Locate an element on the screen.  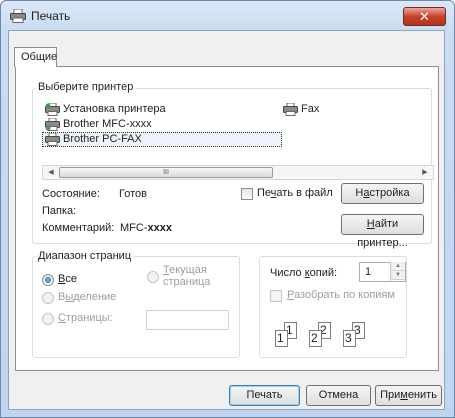
printer-item-brother-mfc: Brother MFC-xxxx is located at coordinates (107, 124).